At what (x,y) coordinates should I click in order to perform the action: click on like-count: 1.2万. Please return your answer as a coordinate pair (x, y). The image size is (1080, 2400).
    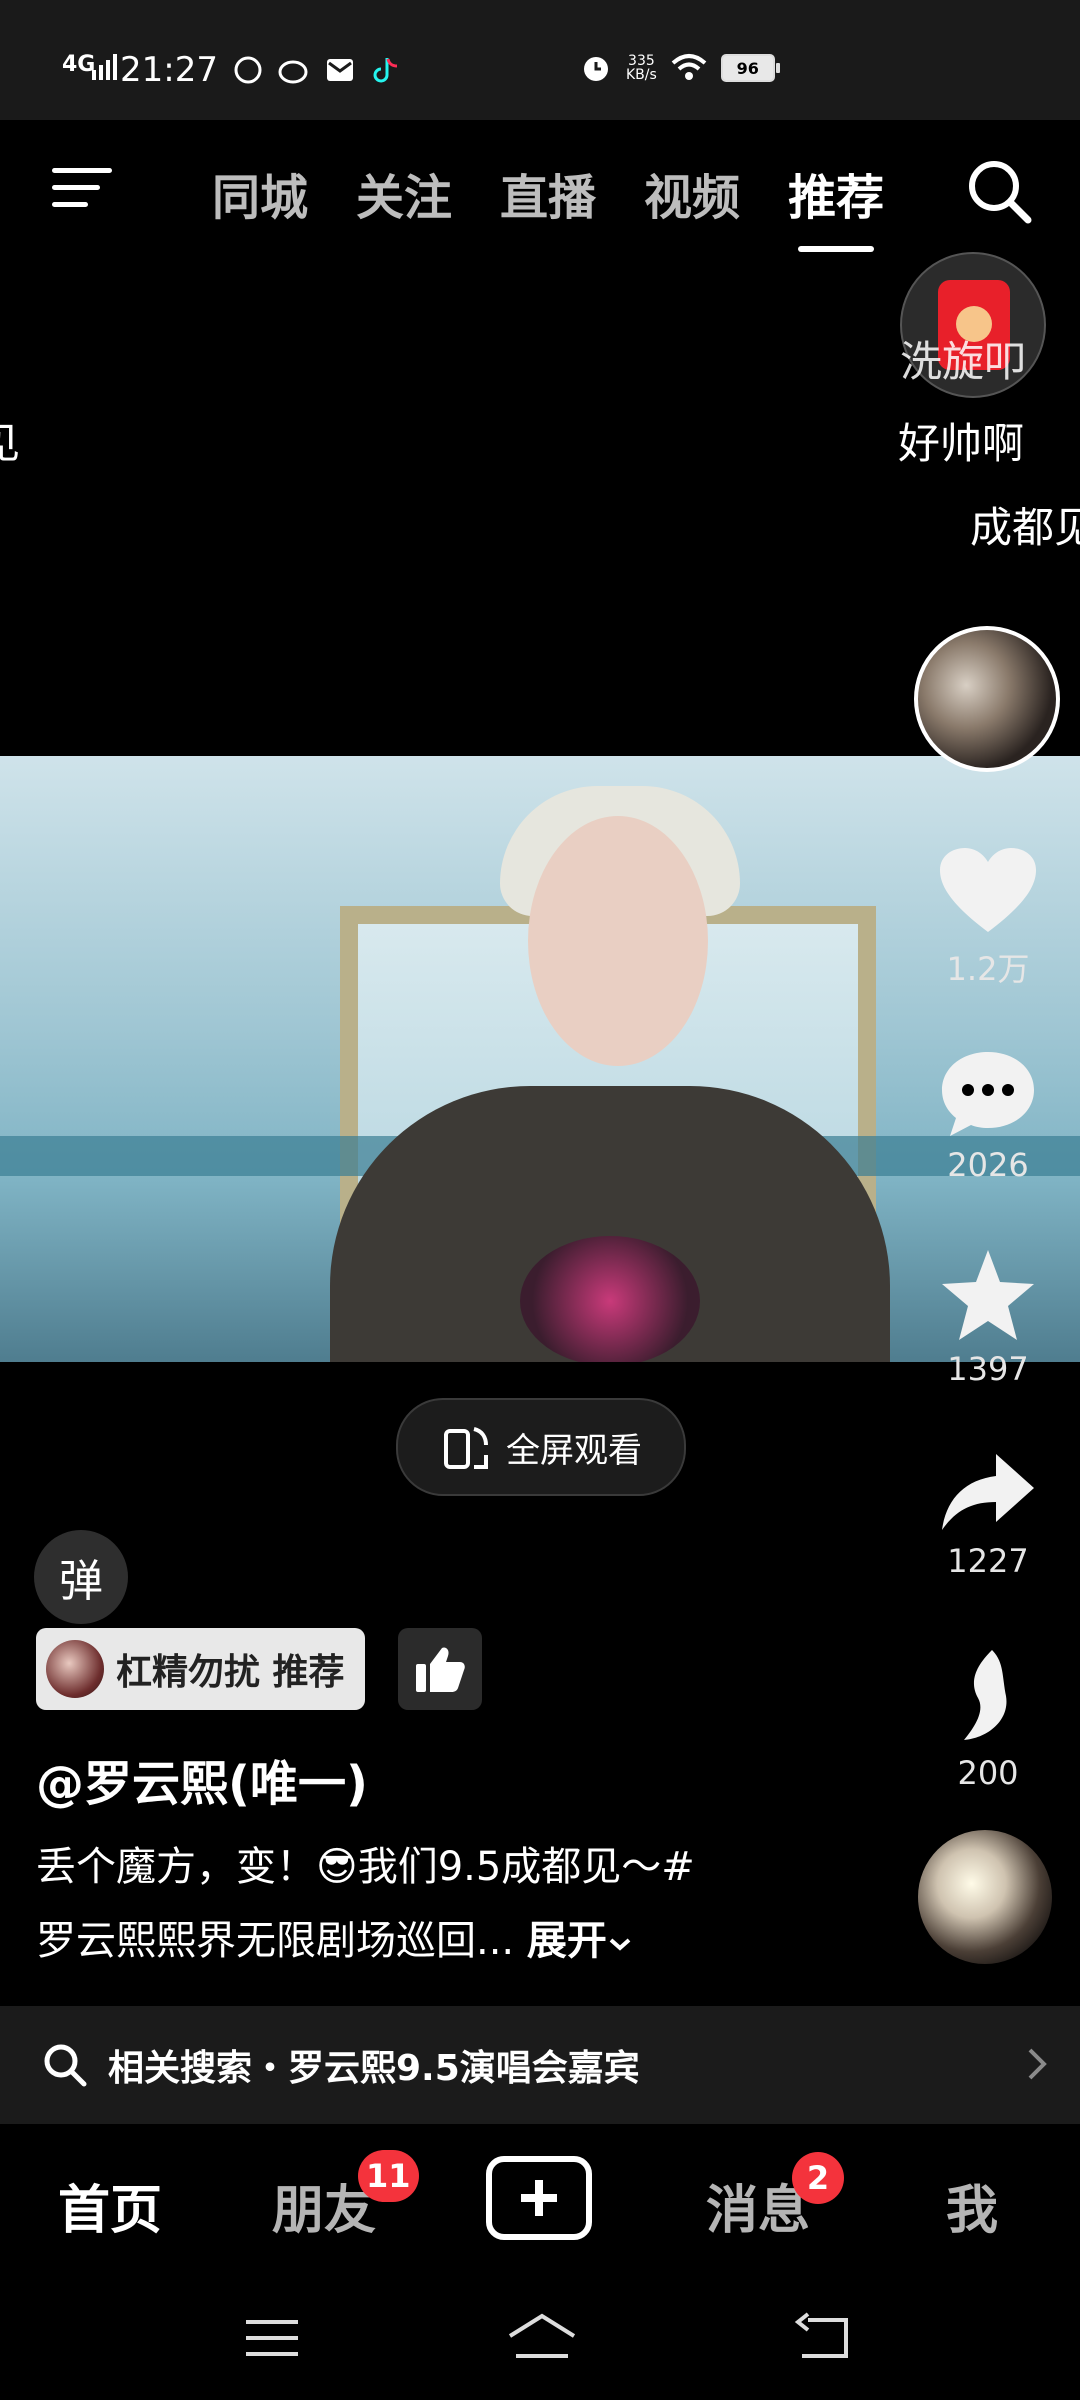
    Looking at the image, I should click on (988, 969).